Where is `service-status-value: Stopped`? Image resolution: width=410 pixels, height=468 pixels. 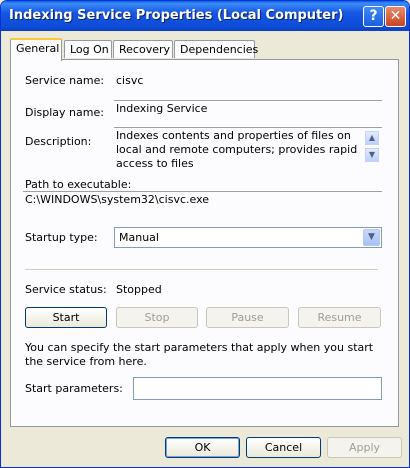 service-status-value: Stopped is located at coordinates (139, 289).